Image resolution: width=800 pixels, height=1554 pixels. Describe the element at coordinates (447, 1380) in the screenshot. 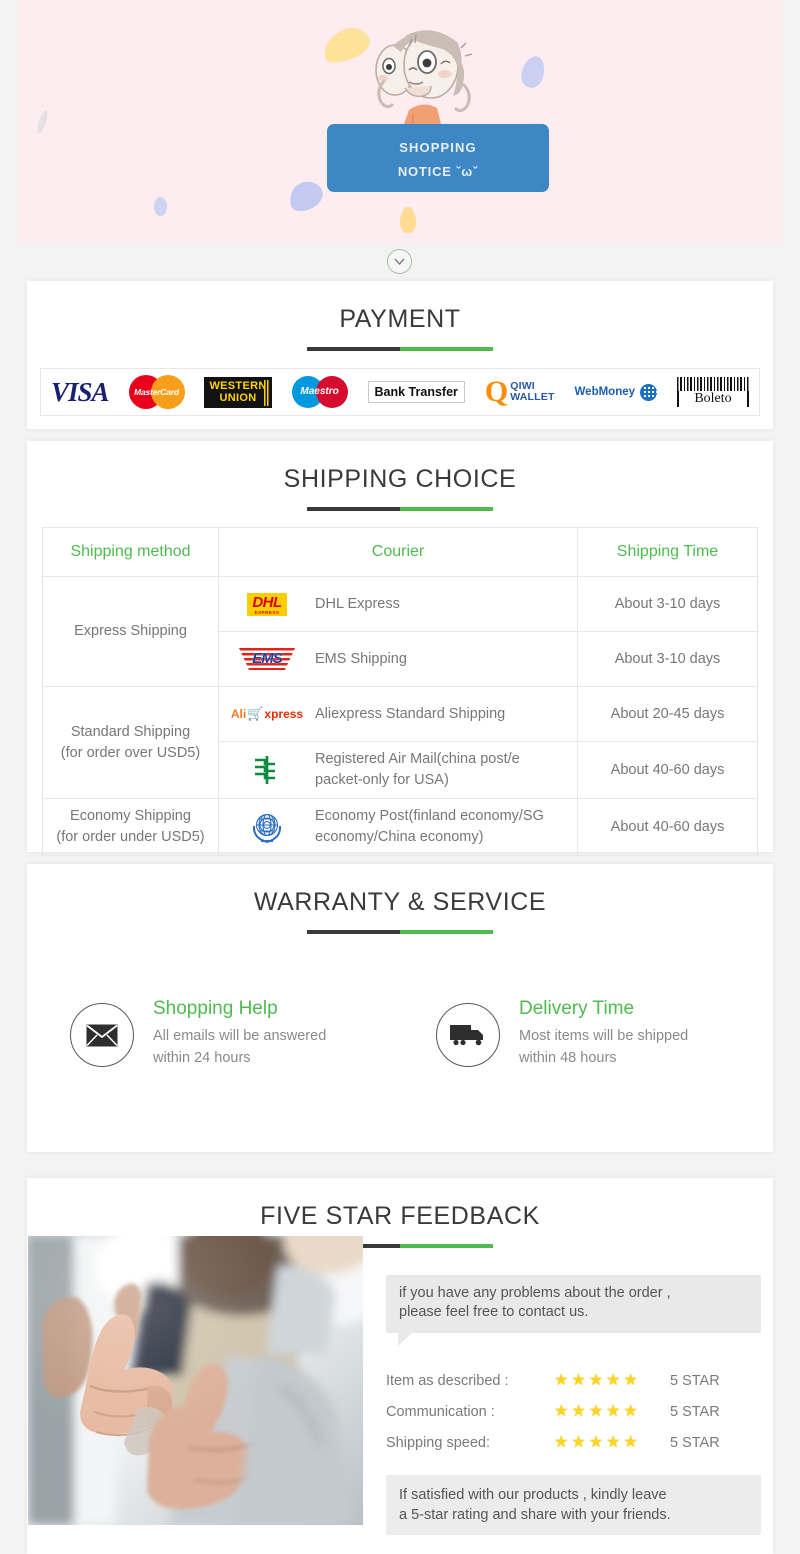

I see `rating-label: Item as described :` at that location.